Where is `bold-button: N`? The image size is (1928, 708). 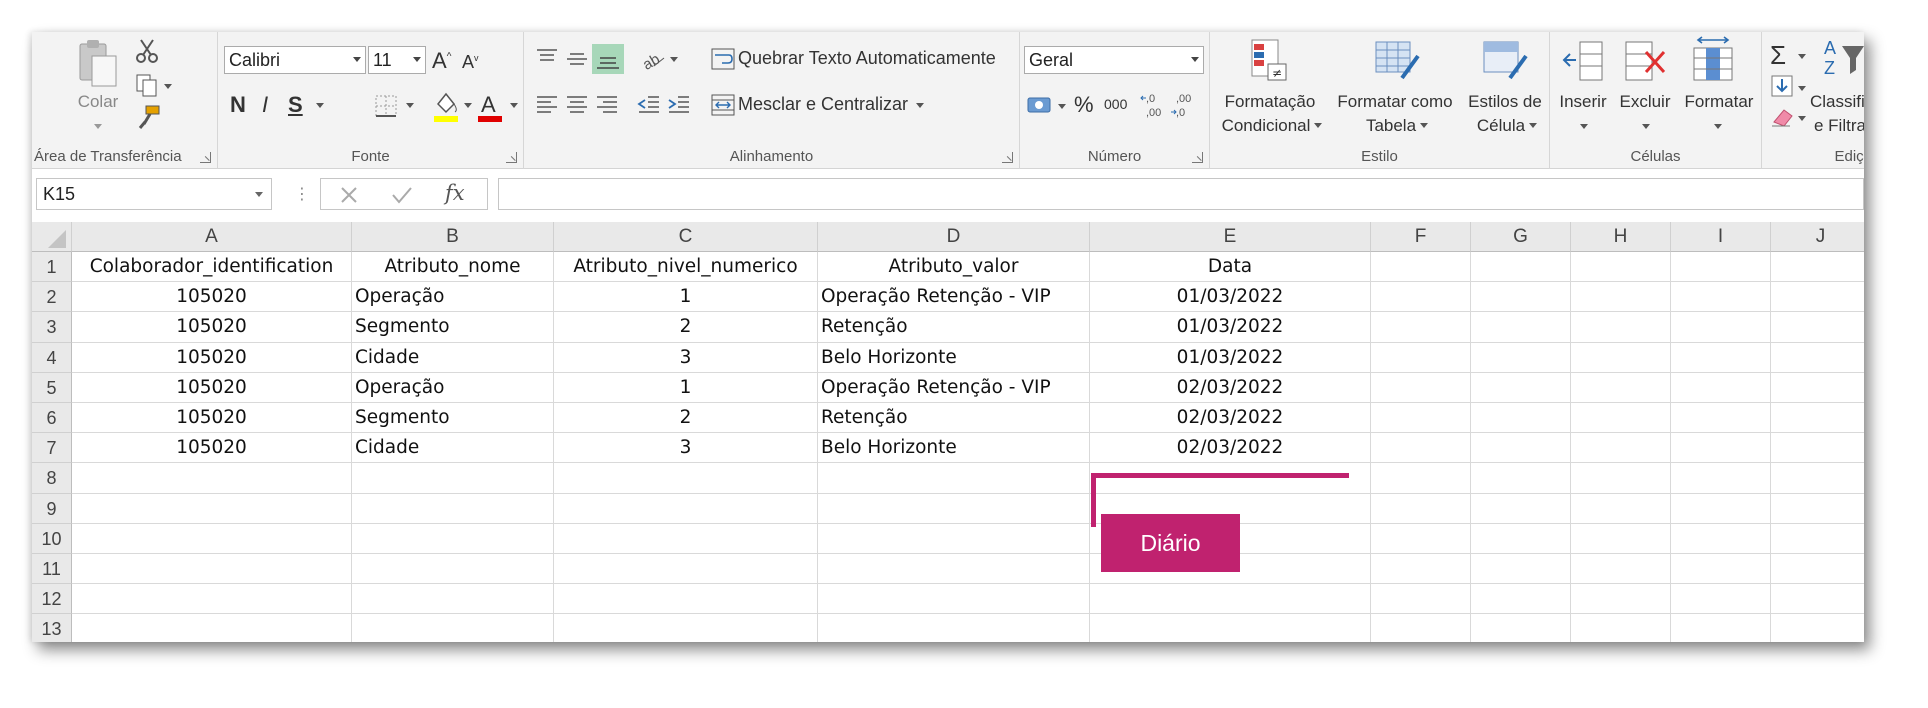 bold-button: N is located at coordinates (238, 105).